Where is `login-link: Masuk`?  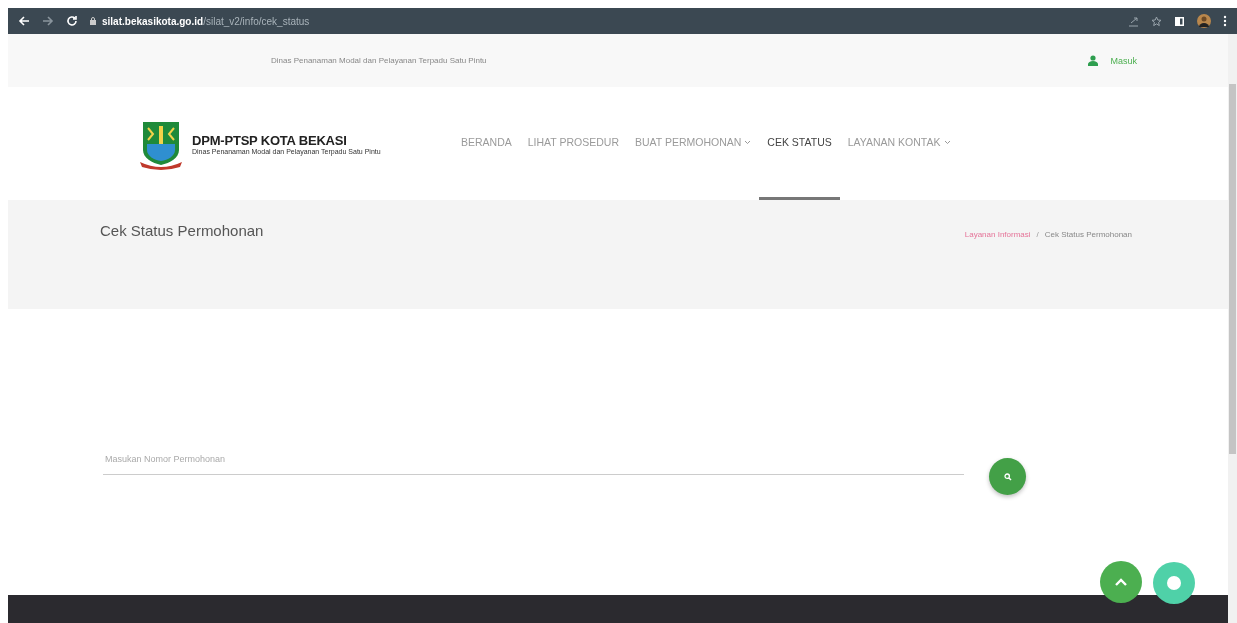 login-link: Masuk is located at coordinates (1112, 60).